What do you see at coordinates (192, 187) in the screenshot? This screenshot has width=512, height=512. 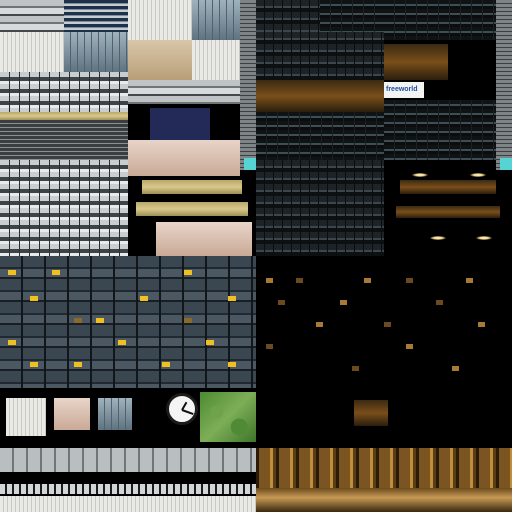 I see `facade-sign-band` at bounding box center [192, 187].